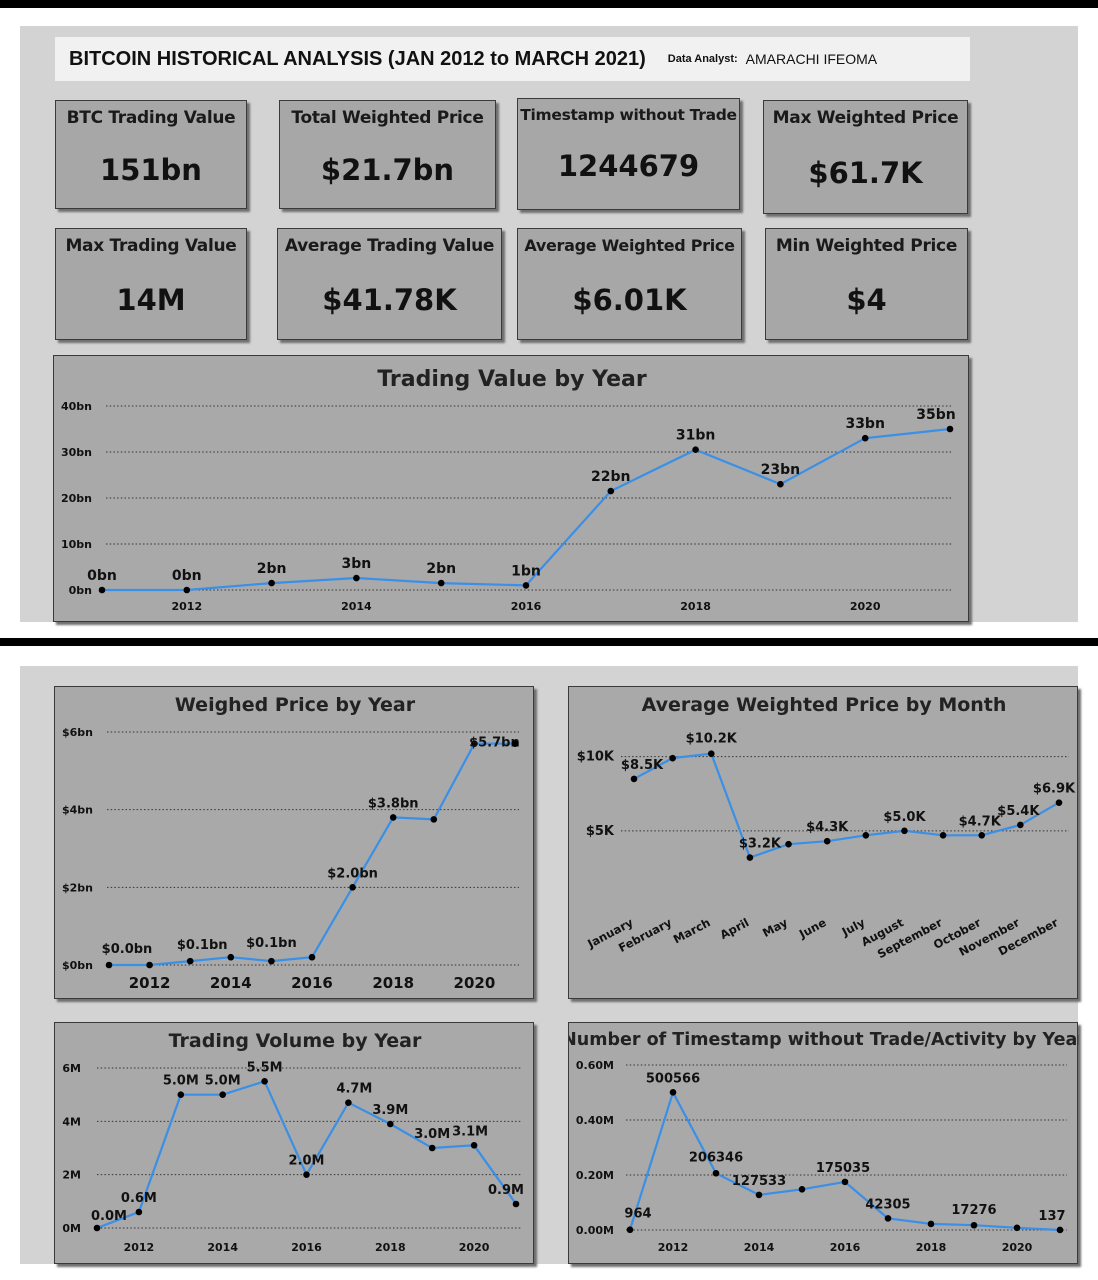  Describe the element at coordinates (506, 1190) in the screenshot. I see `data-label: 0.9M` at that location.